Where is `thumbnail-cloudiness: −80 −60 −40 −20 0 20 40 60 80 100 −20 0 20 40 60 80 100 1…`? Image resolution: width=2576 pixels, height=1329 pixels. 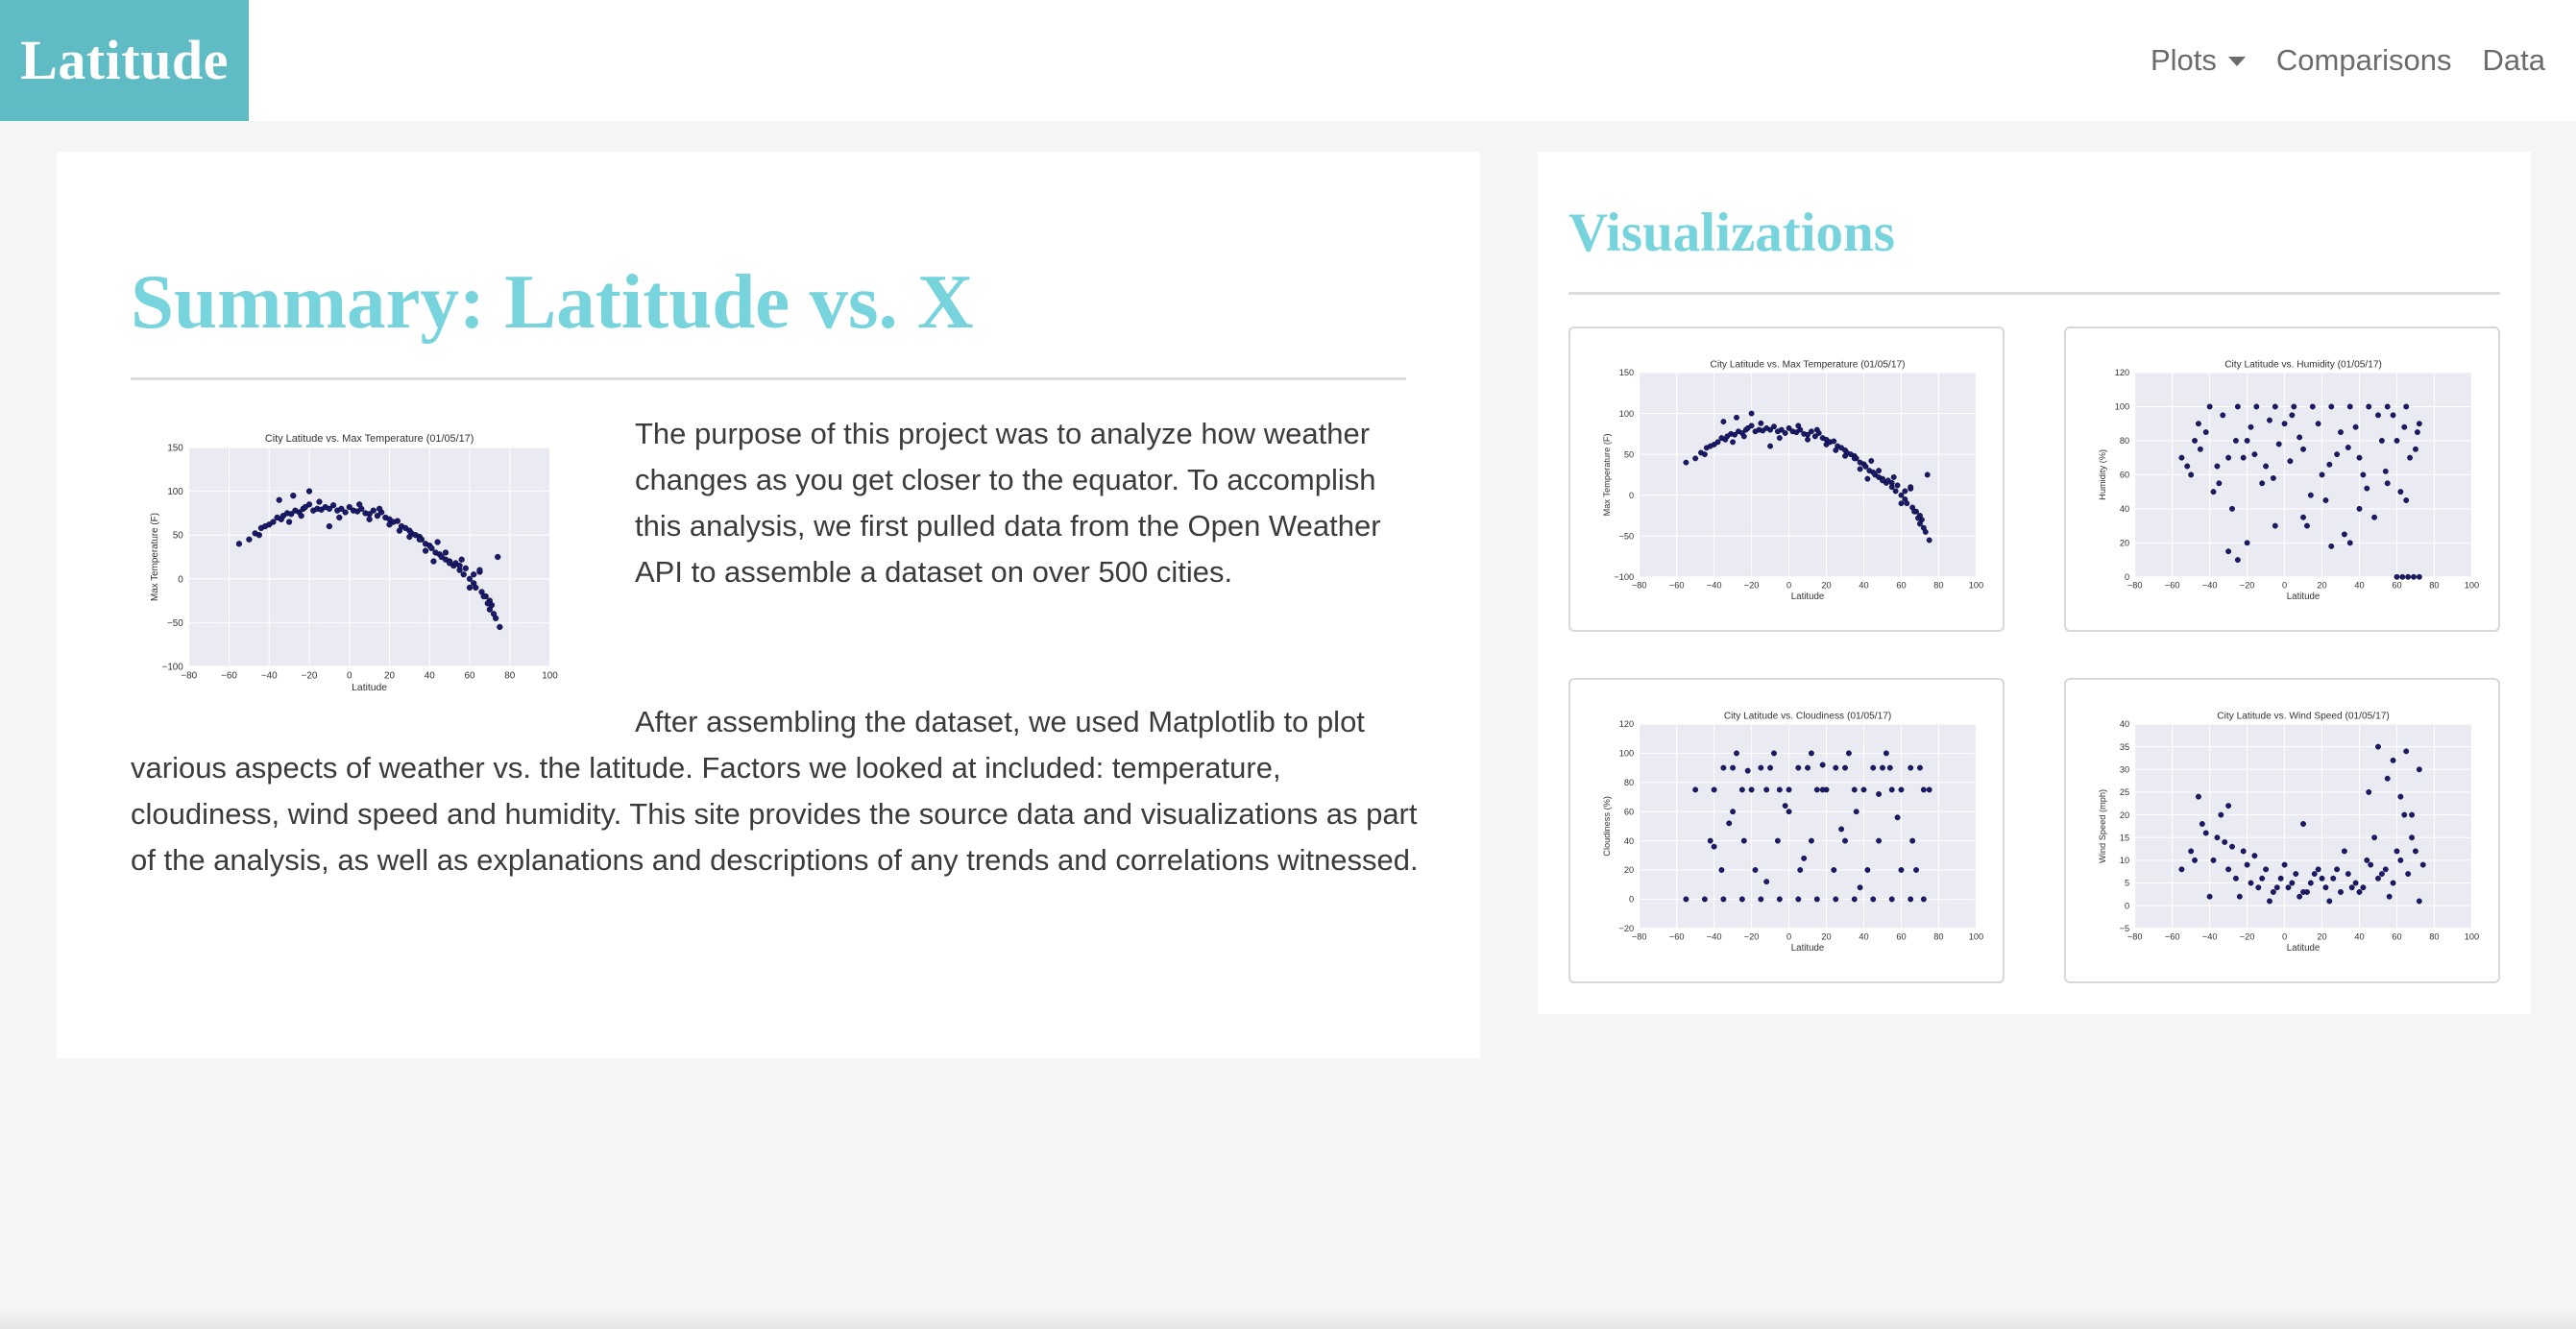
thumbnail-cloudiness: −80 −60 −40 −20 0 20 40 60 80 100 −20 0 20 40 60 80 100 1… is located at coordinates (1787, 830).